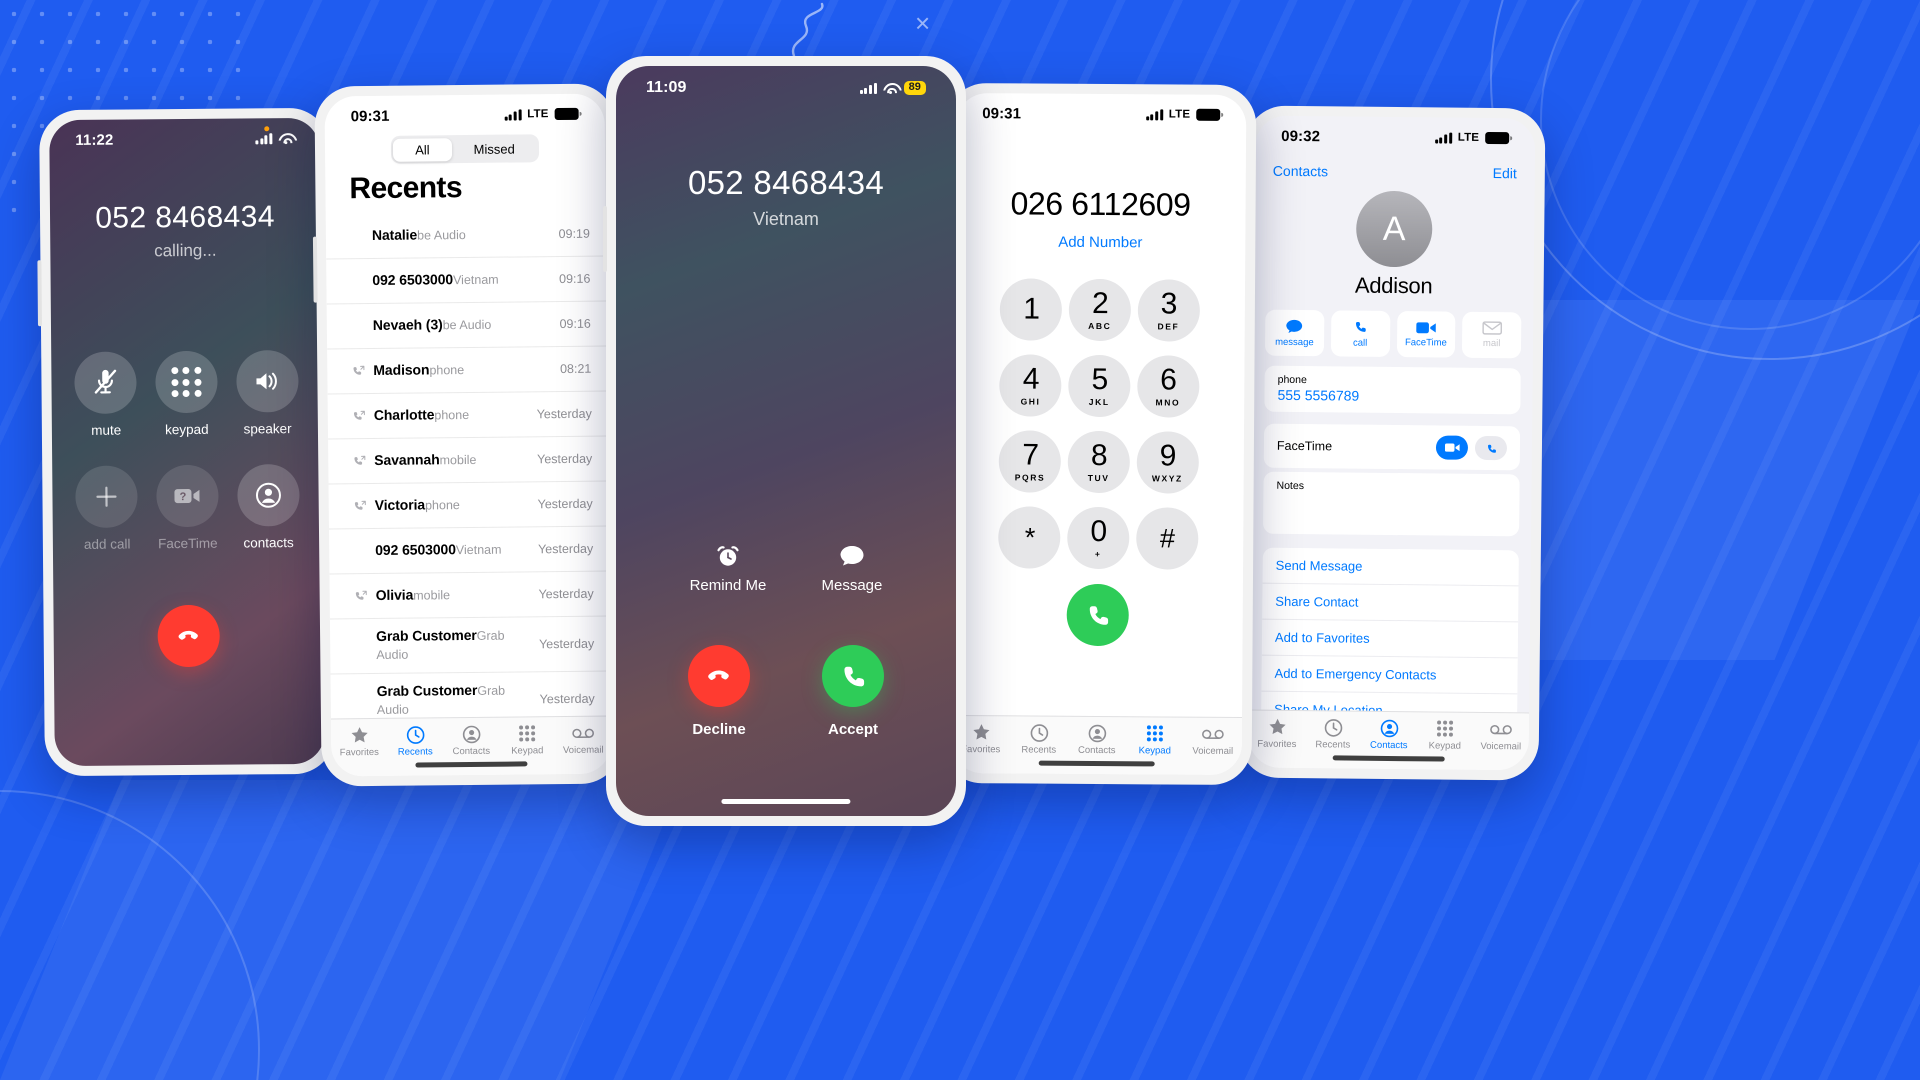  I want to click on add-call-button: add call, so click(106, 508).